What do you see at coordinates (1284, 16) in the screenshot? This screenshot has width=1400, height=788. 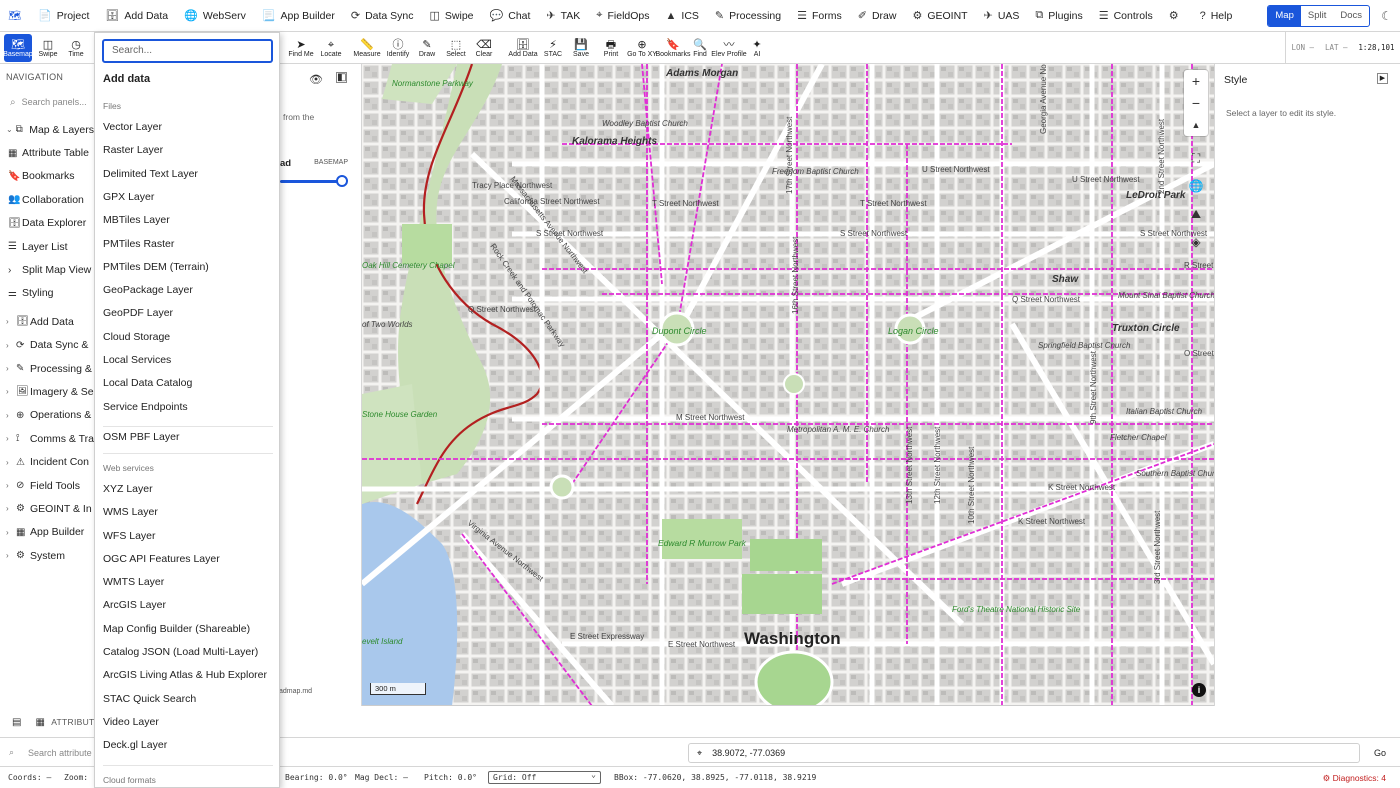 I see `view-mode-map: Map` at bounding box center [1284, 16].